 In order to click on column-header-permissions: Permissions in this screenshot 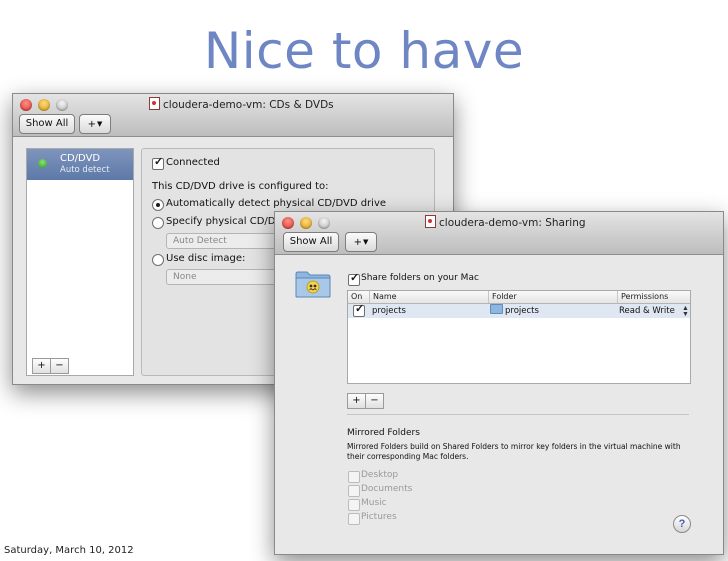, I will do `click(653, 297)`.